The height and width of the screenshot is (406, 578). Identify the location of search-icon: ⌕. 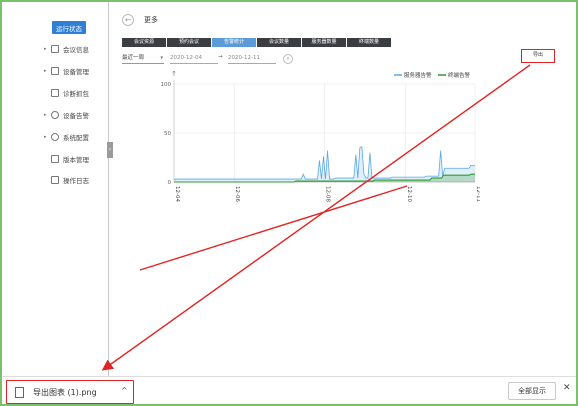
(288, 58).